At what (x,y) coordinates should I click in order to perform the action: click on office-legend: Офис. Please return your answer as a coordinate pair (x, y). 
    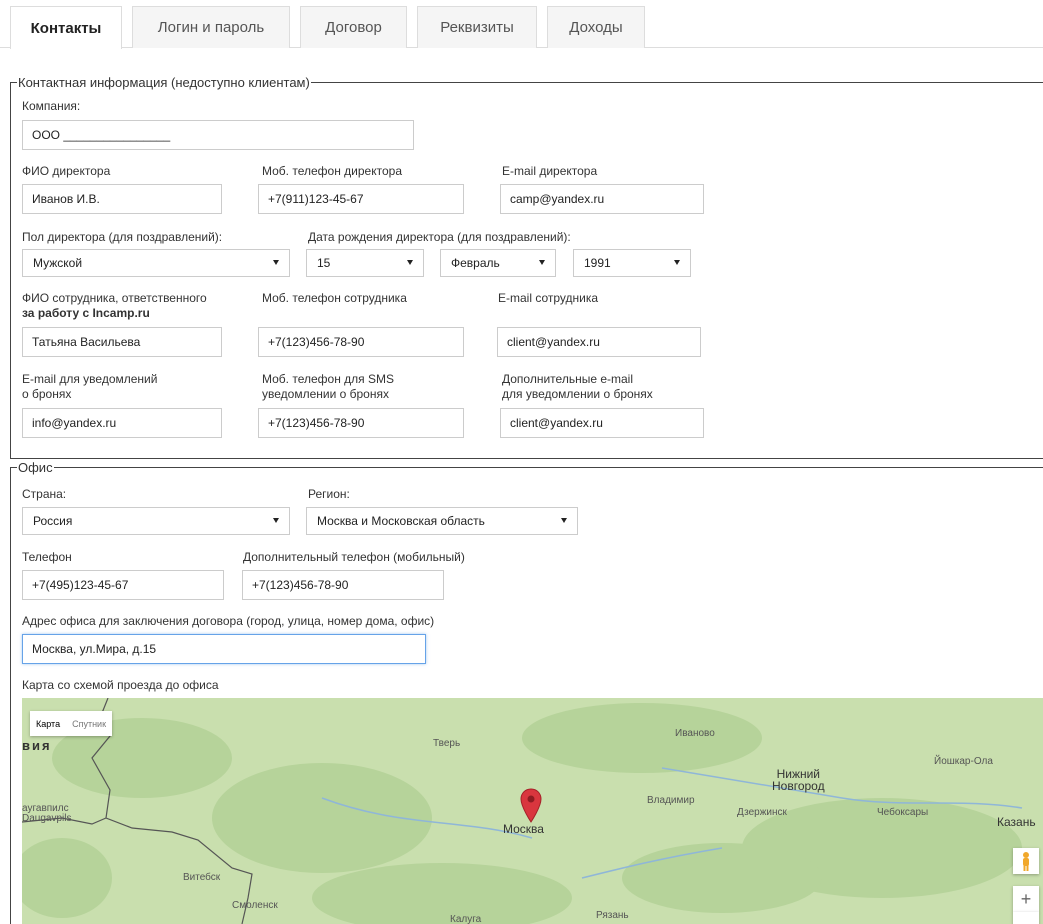
    Looking at the image, I should click on (35, 467).